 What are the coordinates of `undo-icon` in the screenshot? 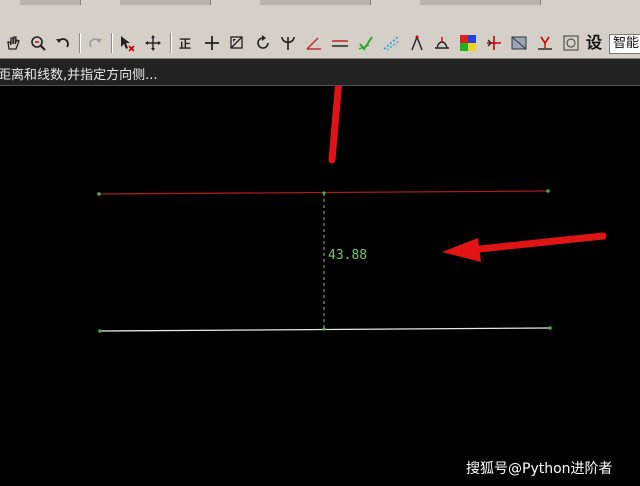 It's located at (63, 43).